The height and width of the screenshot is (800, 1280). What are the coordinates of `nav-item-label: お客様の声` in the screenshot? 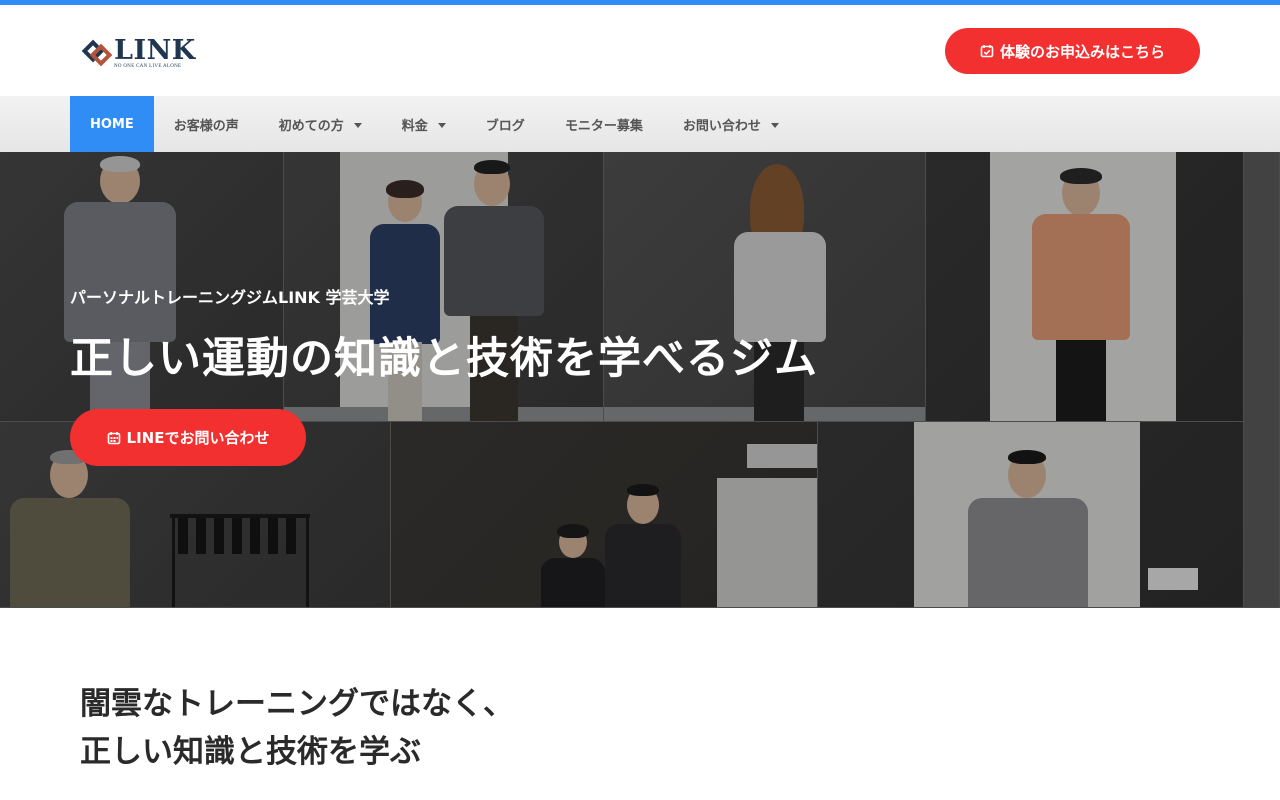 It's located at (206, 126).